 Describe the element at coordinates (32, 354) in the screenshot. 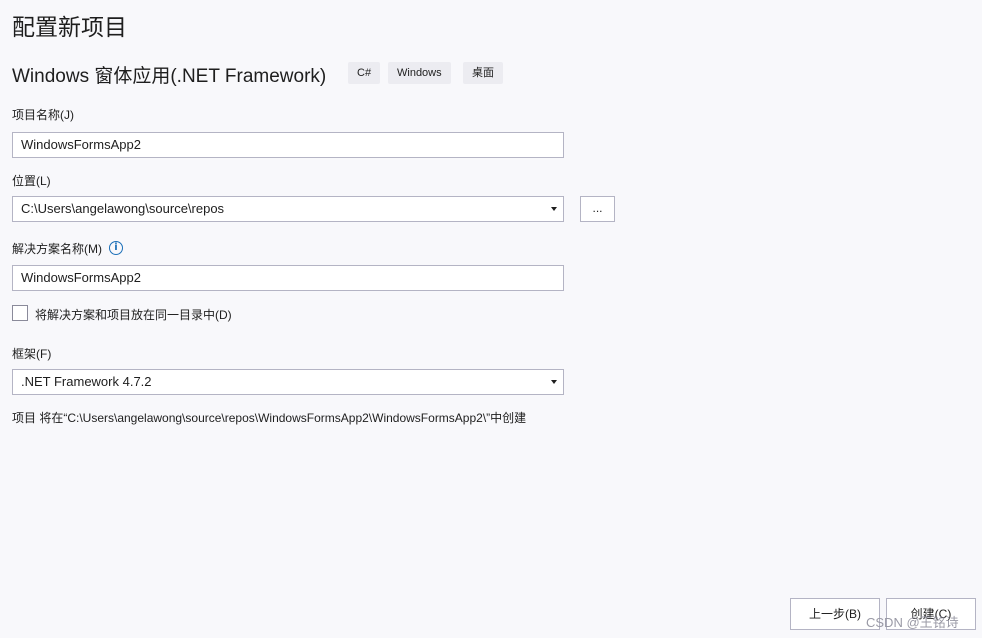

I see `framework-label: 框架(F)` at that location.